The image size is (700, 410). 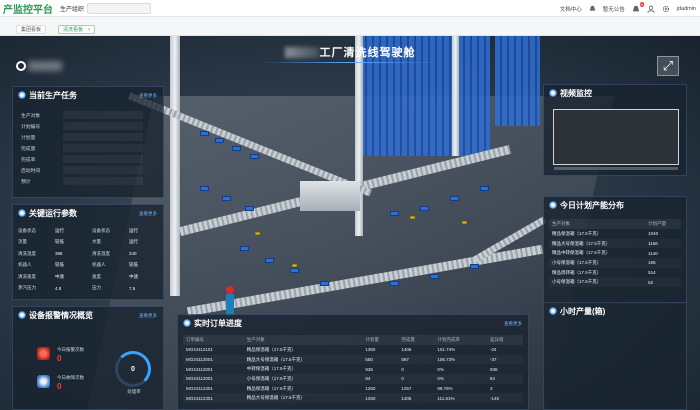 What do you see at coordinates (88, 95) in the screenshot?
I see `panel-header: 当前生产任务 查看更多` at bounding box center [88, 95].